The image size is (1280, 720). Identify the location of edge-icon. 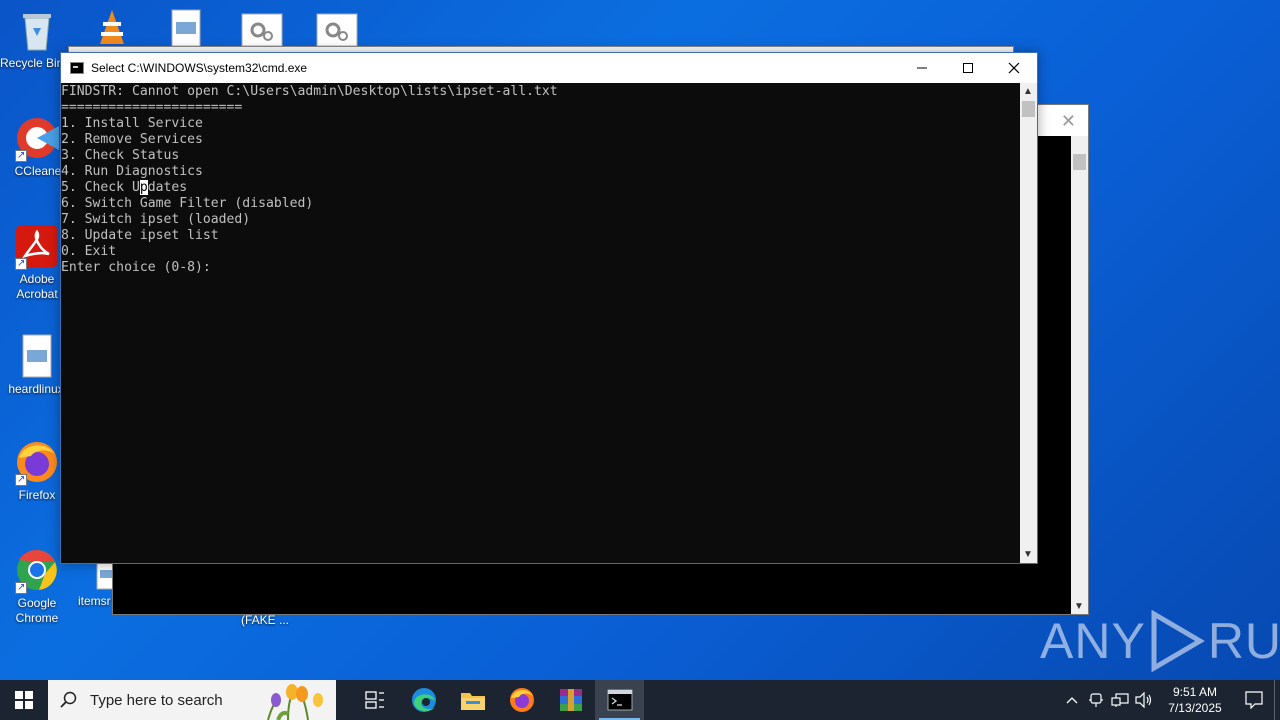
(423, 700).